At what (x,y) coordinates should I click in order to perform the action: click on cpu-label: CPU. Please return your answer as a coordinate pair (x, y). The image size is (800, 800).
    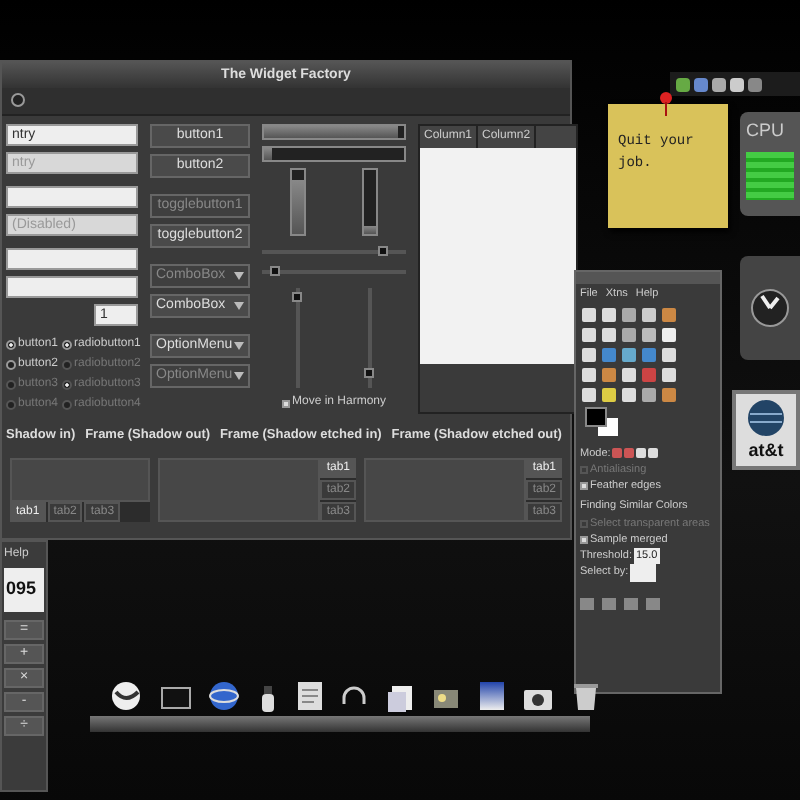
    Looking at the image, I should click on (766, 131).